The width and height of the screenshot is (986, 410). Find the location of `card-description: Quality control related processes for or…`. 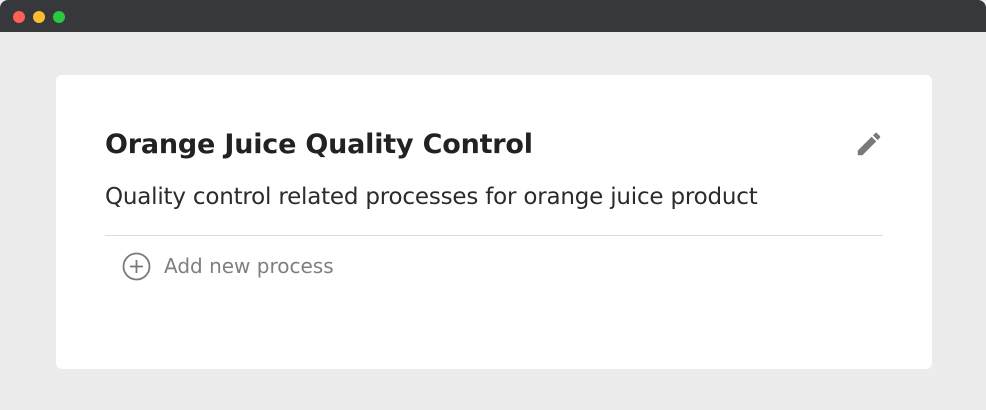

card-description: Quality control related processes for or… is located at coordinates (431, 197).